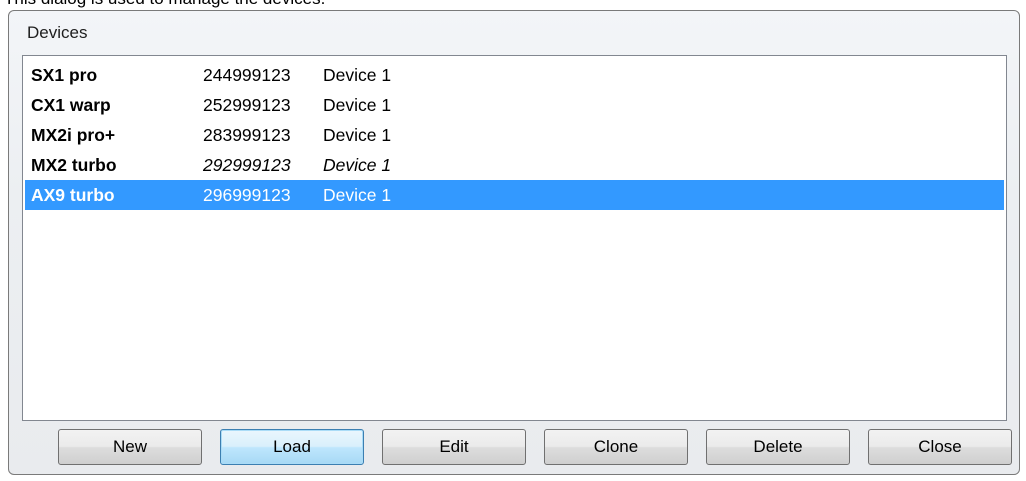  Describe the element at coordinates (247, 135) in the screenshot. I see `device-number: 283999123` at that location.